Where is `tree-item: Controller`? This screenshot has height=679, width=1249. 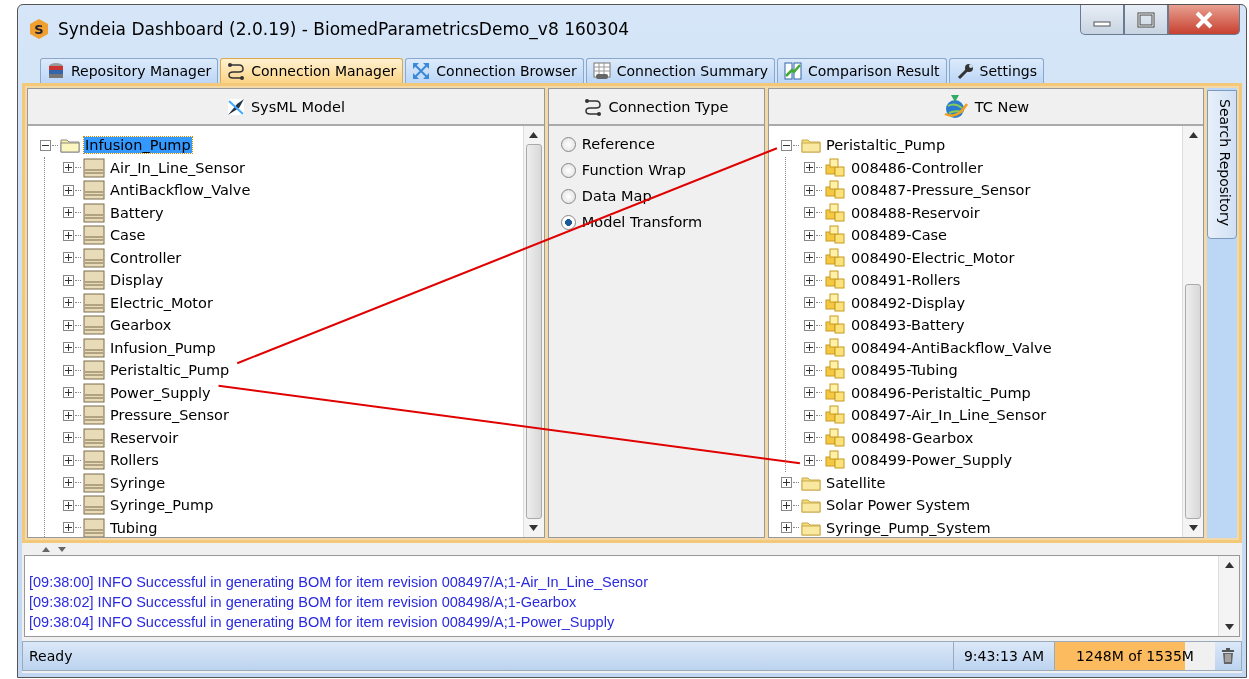
tree-item: Controller is located at coordinates (146, 257).